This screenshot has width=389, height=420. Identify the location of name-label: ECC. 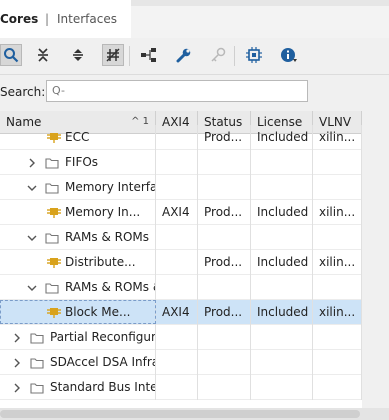
(77, 137).